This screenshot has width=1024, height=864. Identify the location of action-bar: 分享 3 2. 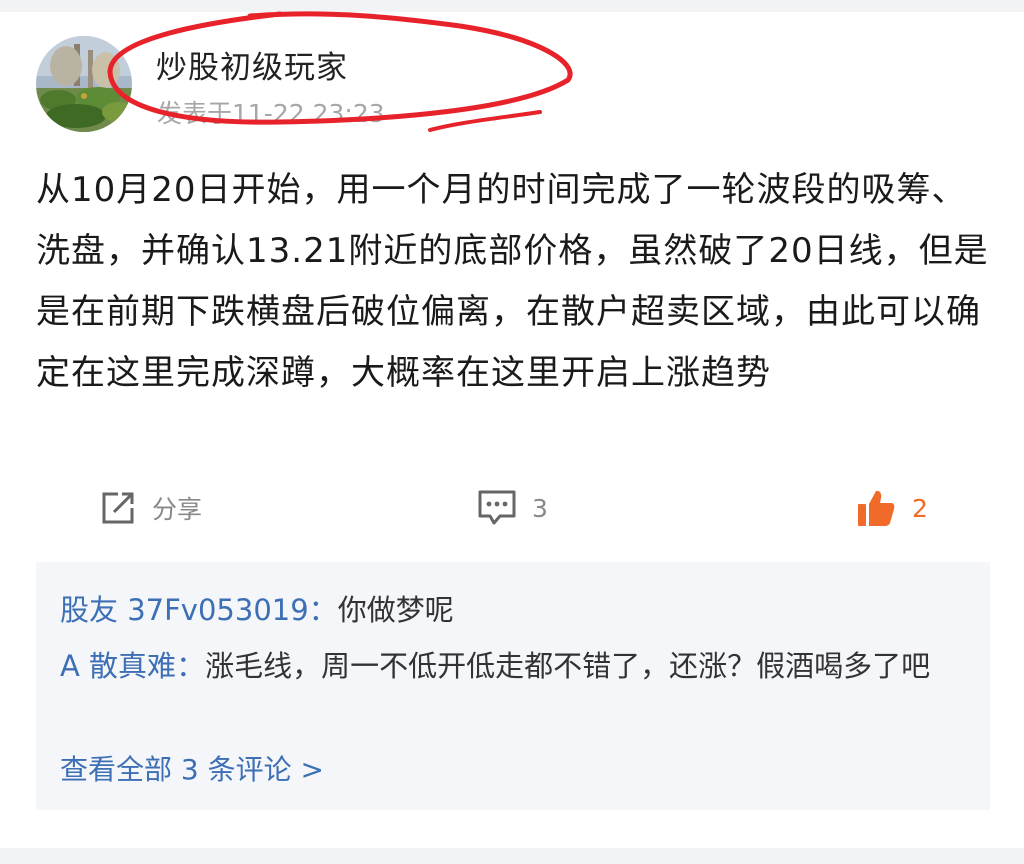
(512, 508).